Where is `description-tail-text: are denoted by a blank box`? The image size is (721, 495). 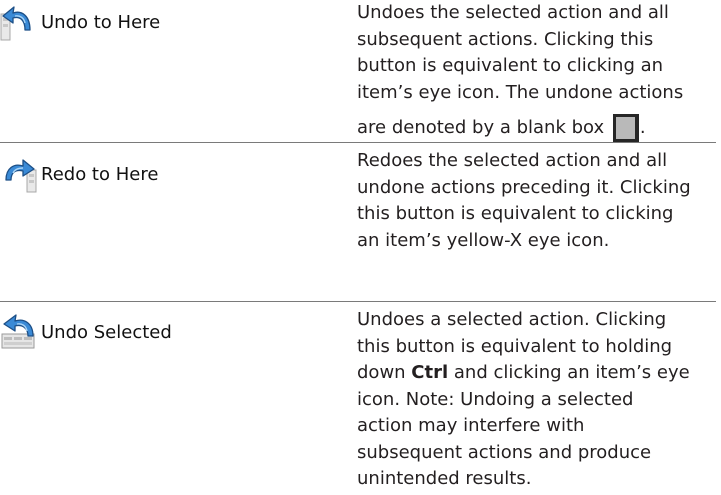
description-tail-text: are denoted by a blank box is located at coordinates (481, 127).